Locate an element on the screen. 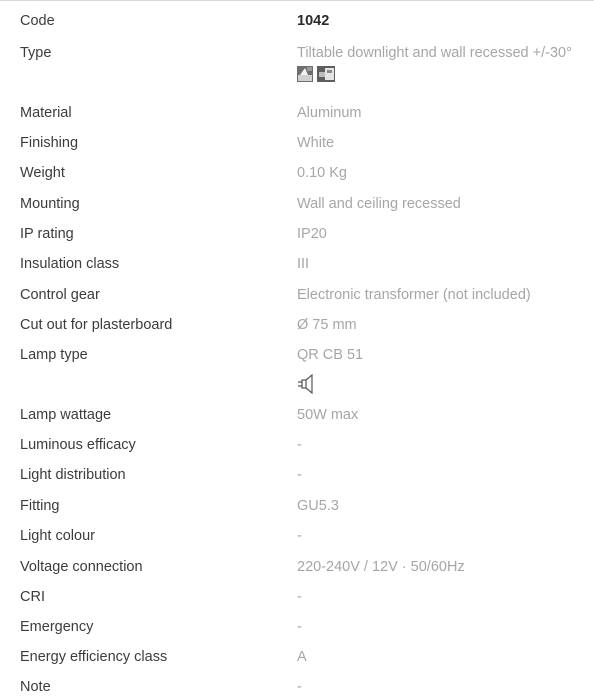 This screenshot has height=700, width=594. type-icons is located at coordinates (316, 75).